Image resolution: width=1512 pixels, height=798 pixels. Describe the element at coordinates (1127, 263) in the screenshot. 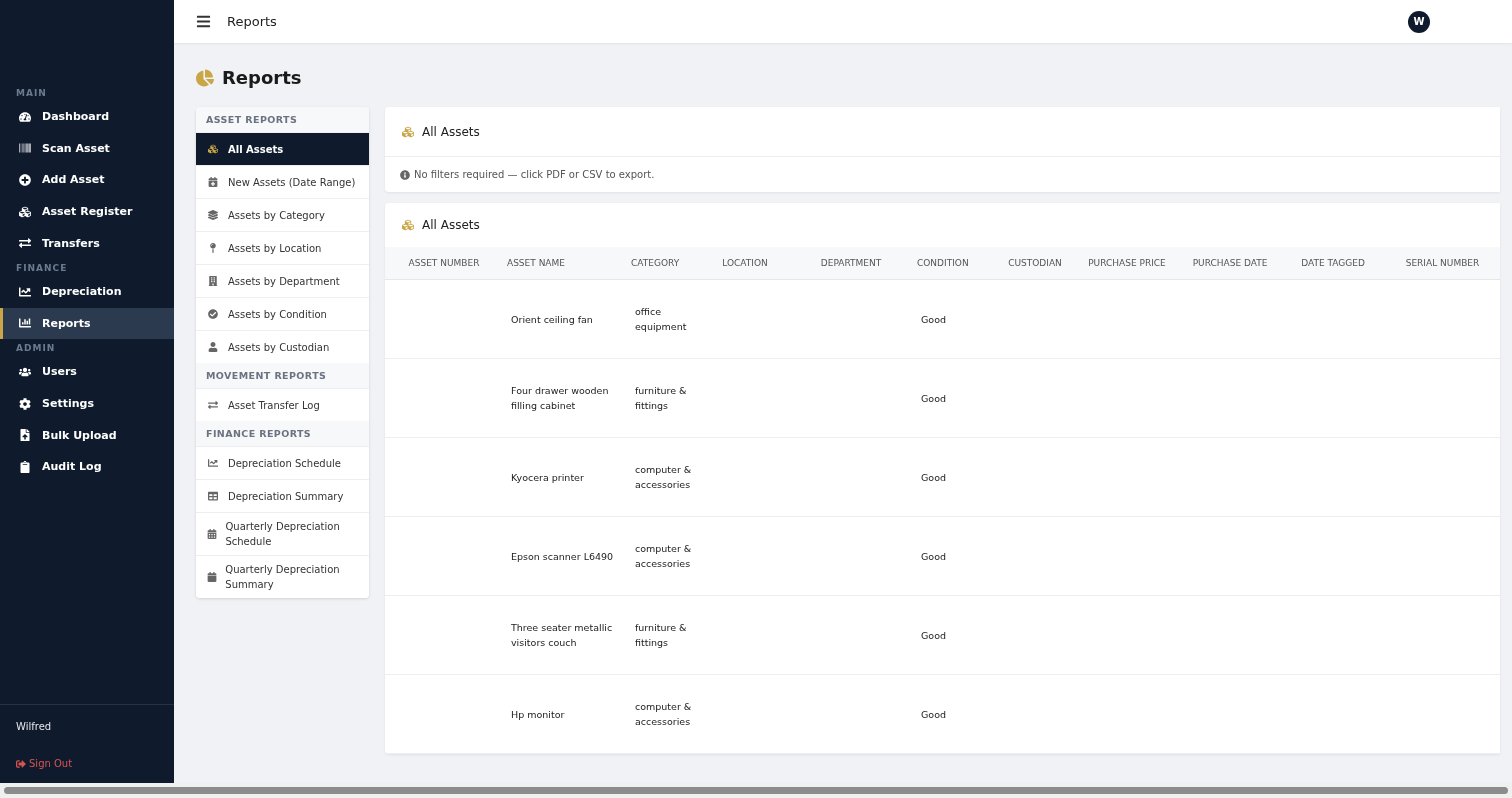

I see `column-header: PURCHASE PRICE` at that location.